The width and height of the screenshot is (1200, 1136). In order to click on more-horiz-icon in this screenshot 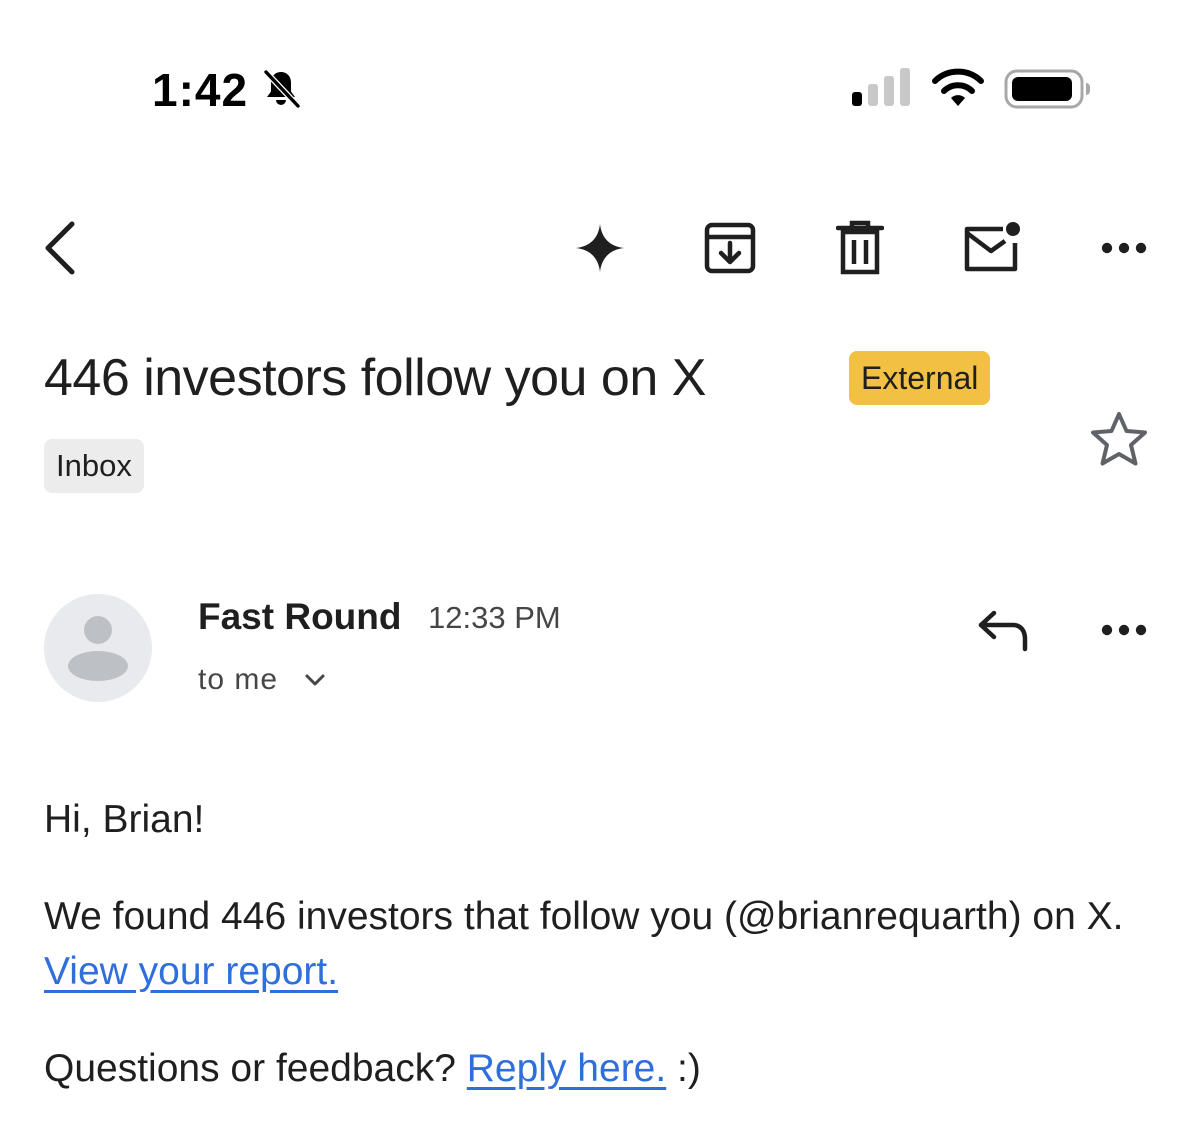, I will do `click(1124, 630)`.